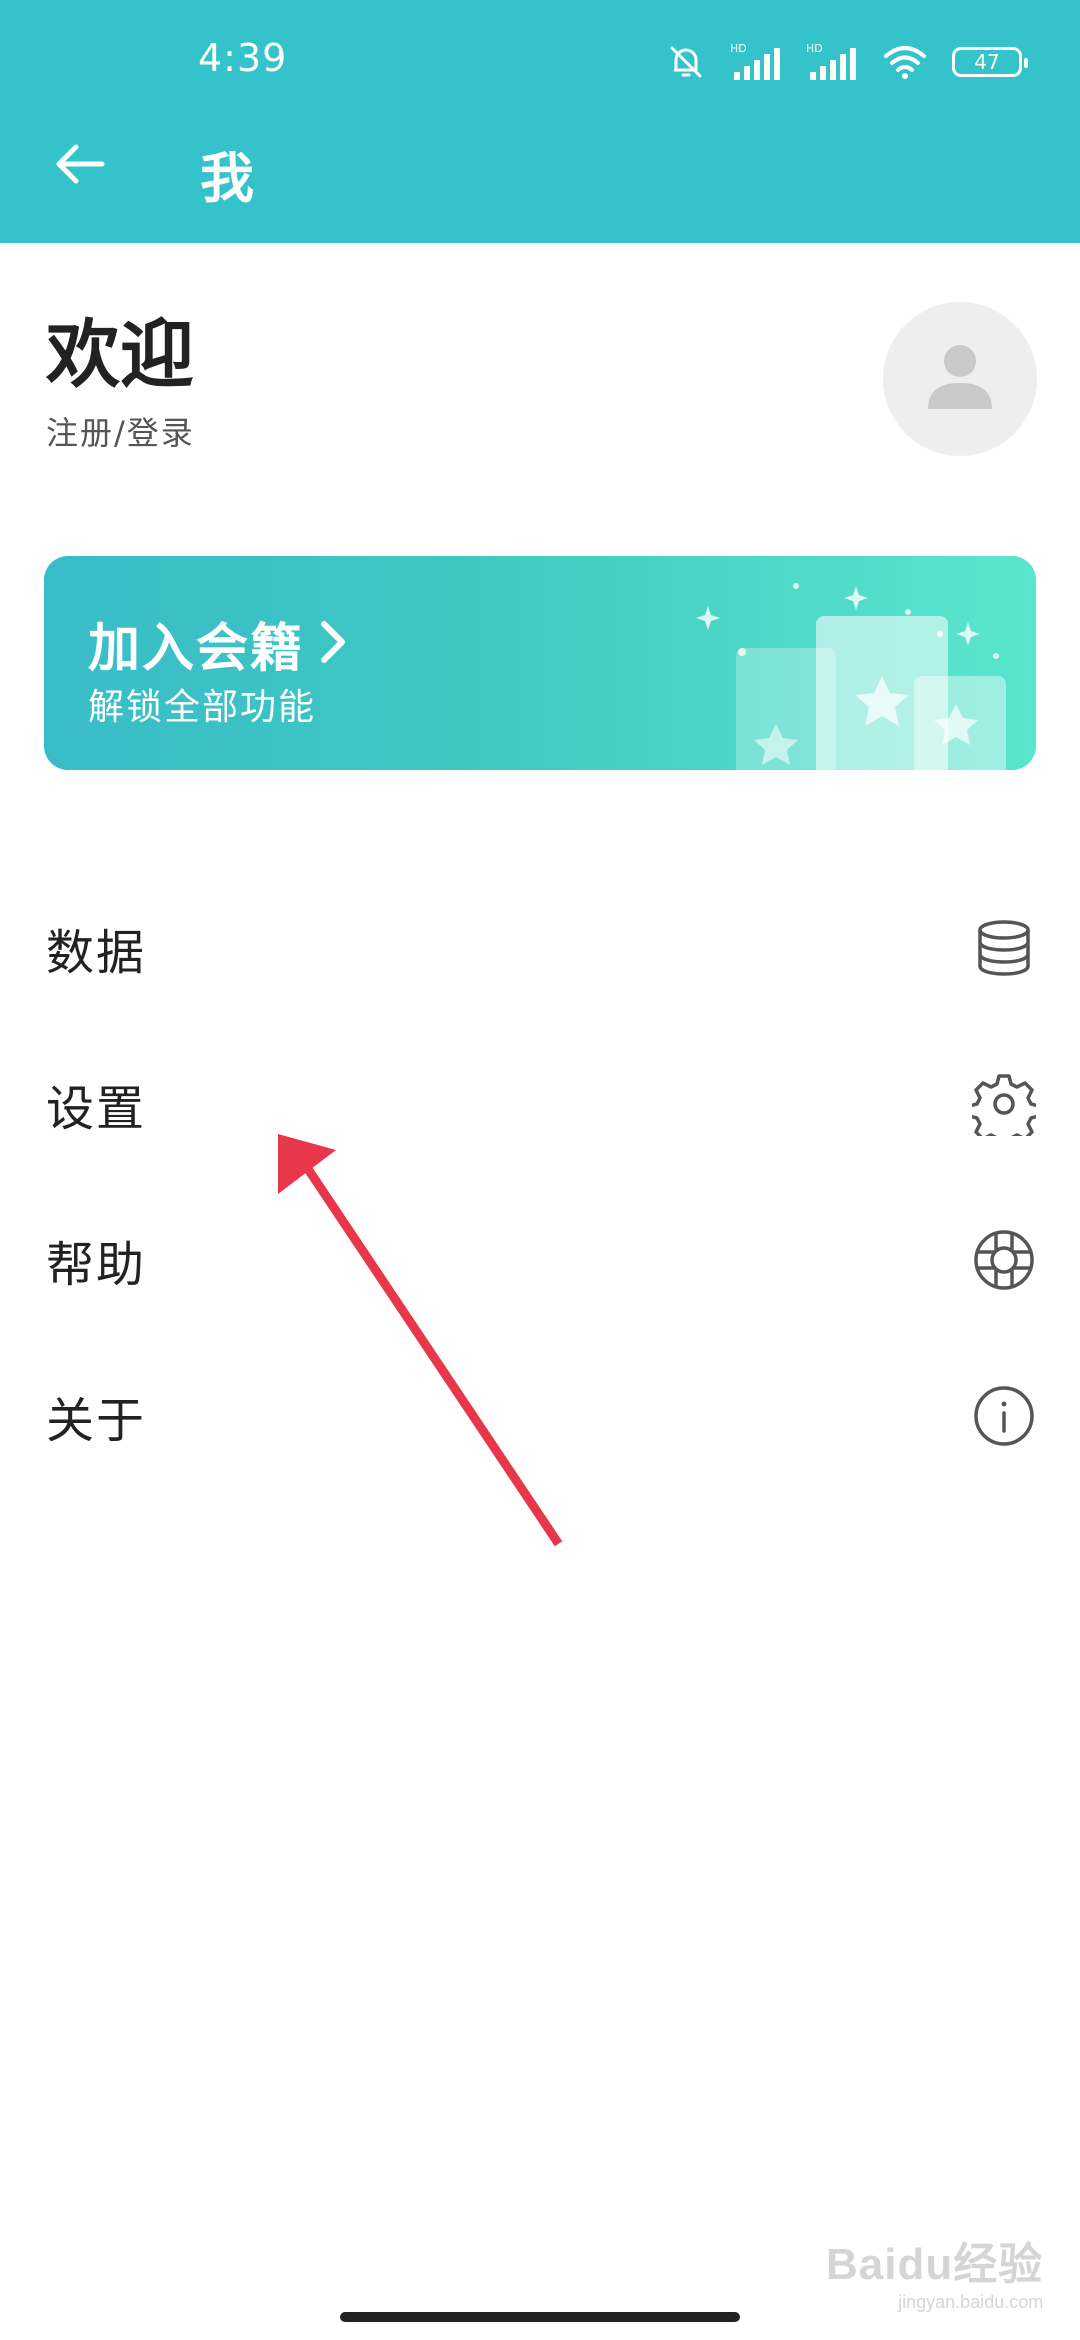 The width and height of the screenshot is (1080, 2340). Describe the element at coordinates (96, 1265) in the screenshot. I see `menu-item-label: 帮助` at that location.